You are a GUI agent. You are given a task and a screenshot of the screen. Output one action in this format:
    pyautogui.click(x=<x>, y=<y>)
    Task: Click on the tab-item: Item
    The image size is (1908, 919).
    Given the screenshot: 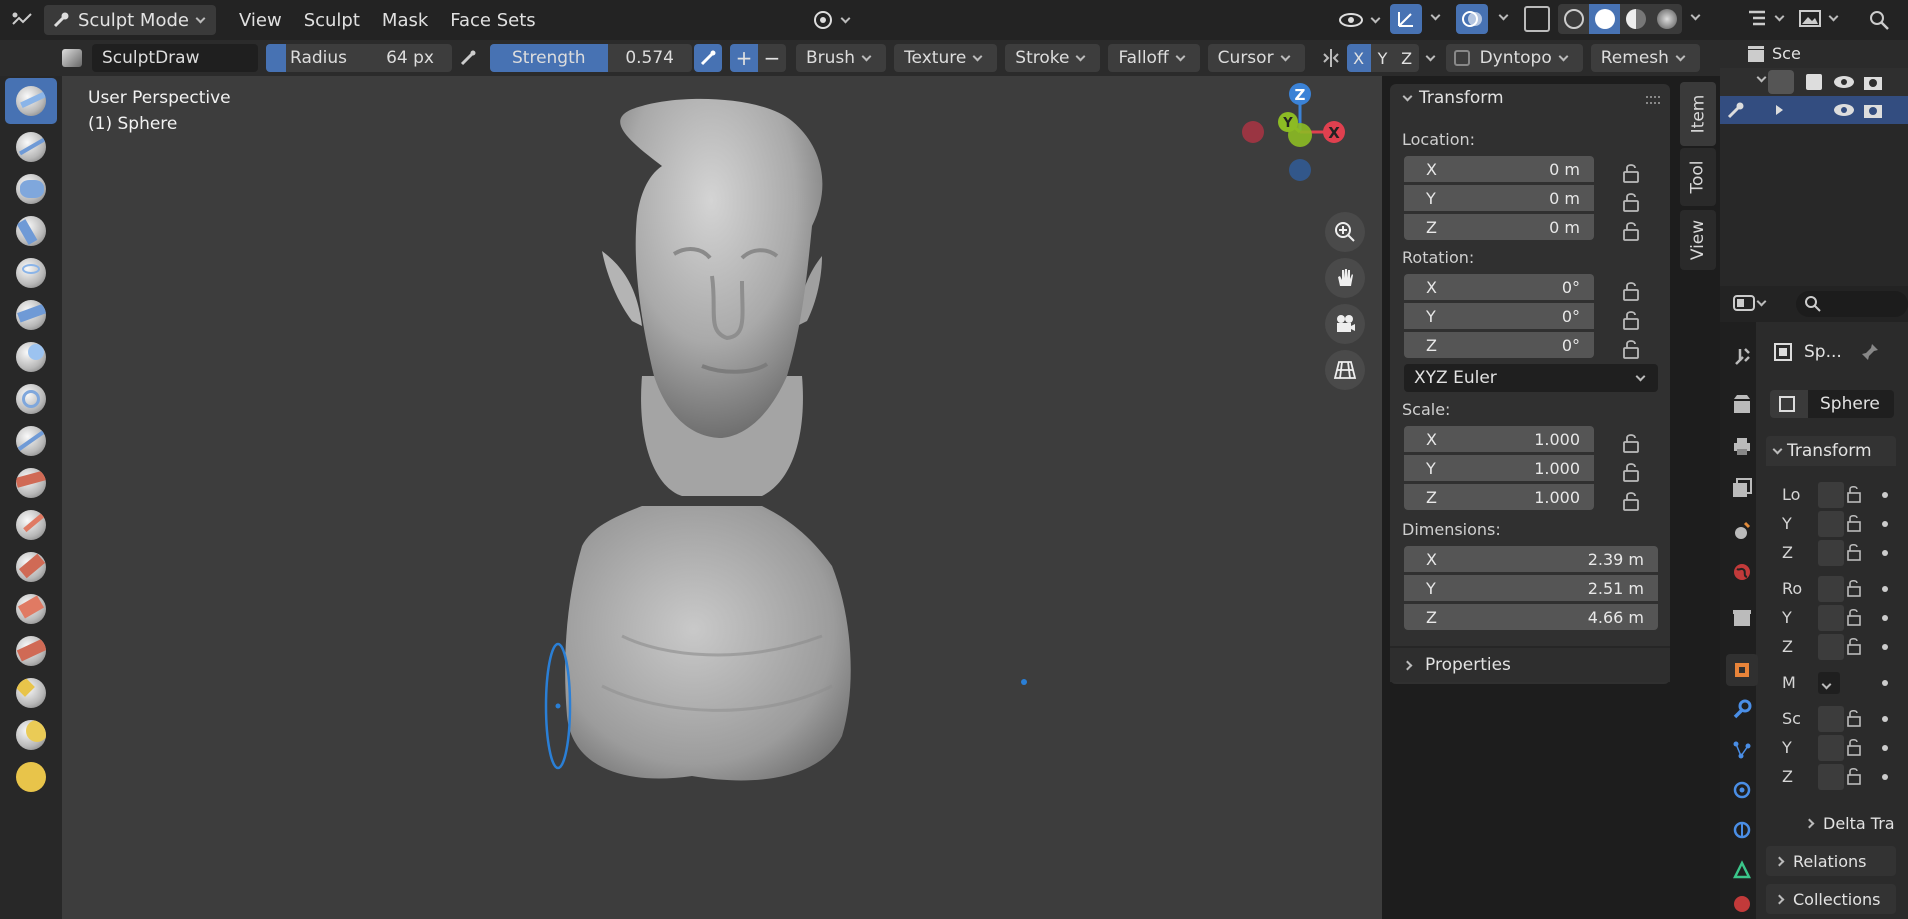 What is the action you would take?
    pyautogui.click(x=1698, y=114)
    